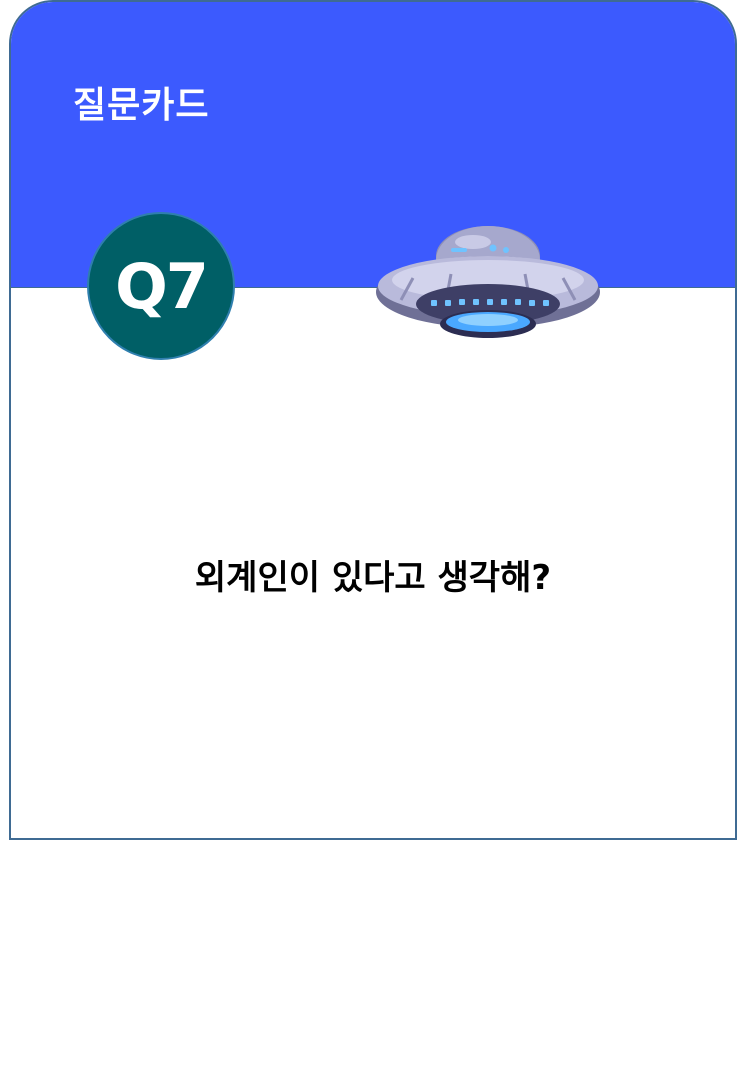 The image size is (748, 1070). I want to click on card-title: 질문카드, so click(141, 105).